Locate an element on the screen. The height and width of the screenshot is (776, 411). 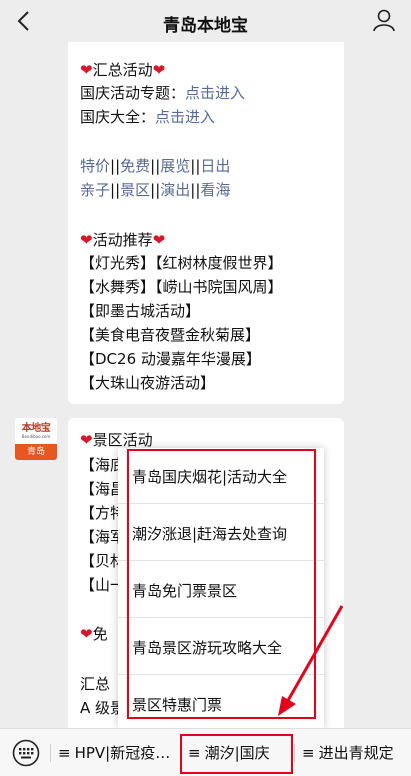
recommendation-item: 【美食电音夜暨金秋菊展】 is located at coordinates (170, 335).